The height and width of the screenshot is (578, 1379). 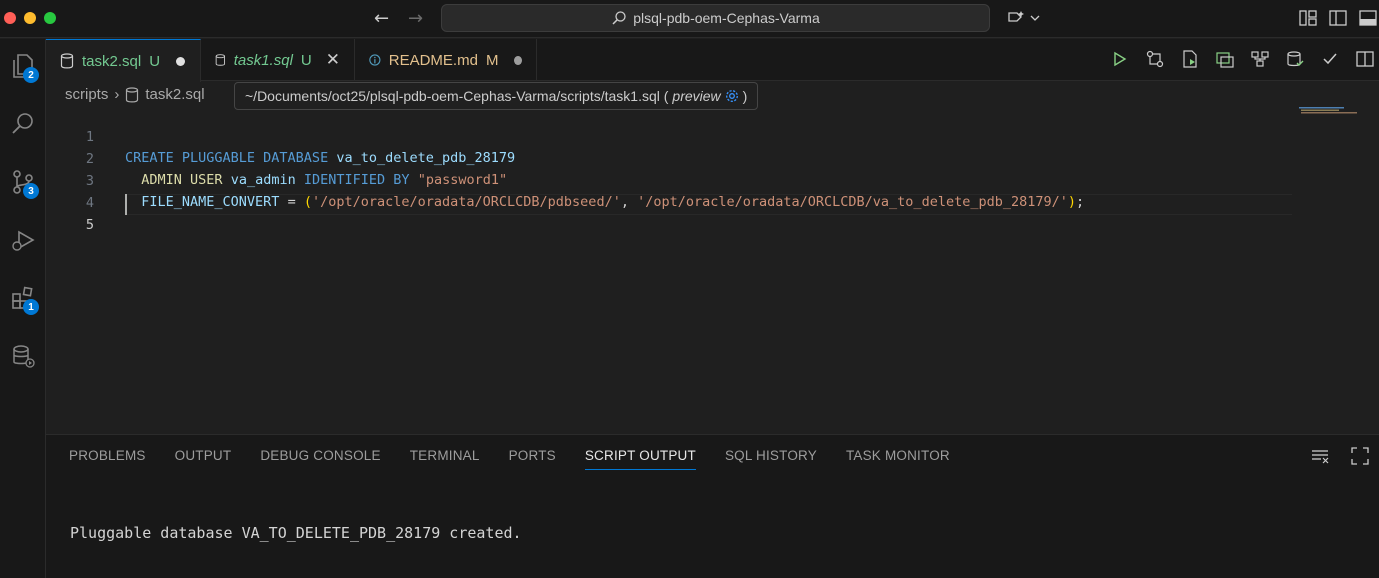 What do you see at coordinates (30, 18) in the screenshot?
I see `minimize-window-button` at bounding box center [30, 18].